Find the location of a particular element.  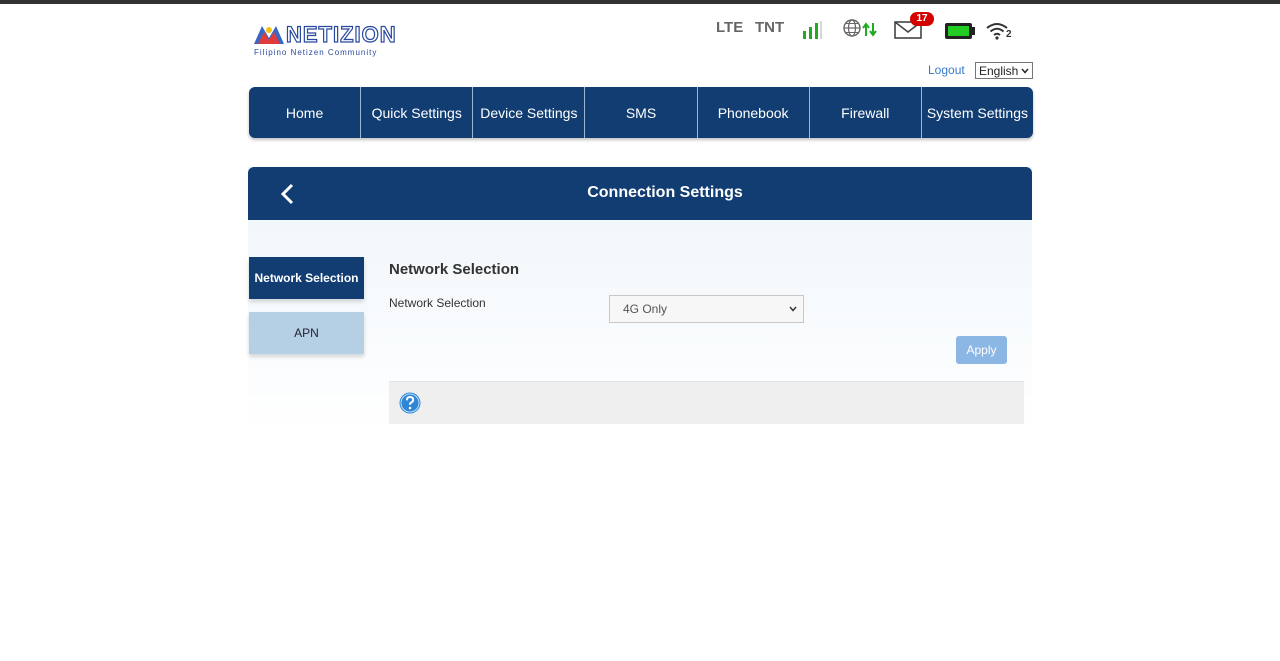

logo-tagline: Filipino Netizen Community is located at coordinates (316, 52).